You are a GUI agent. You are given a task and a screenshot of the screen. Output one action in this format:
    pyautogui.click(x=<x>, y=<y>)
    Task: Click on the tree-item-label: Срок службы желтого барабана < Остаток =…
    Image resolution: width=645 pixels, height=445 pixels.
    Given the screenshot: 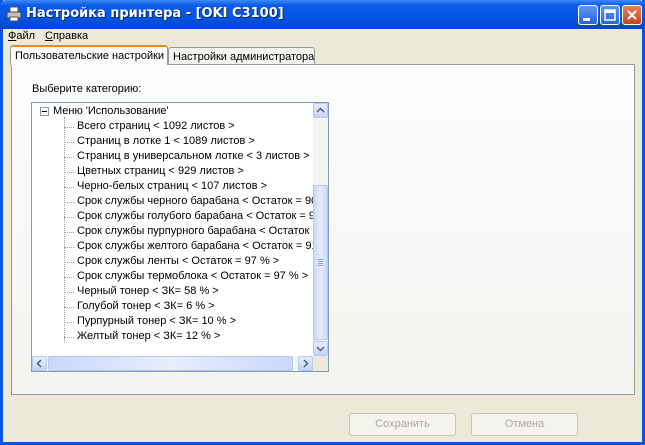 What is the action you would take?
    pyautogui.click(x=197, y=246)
    